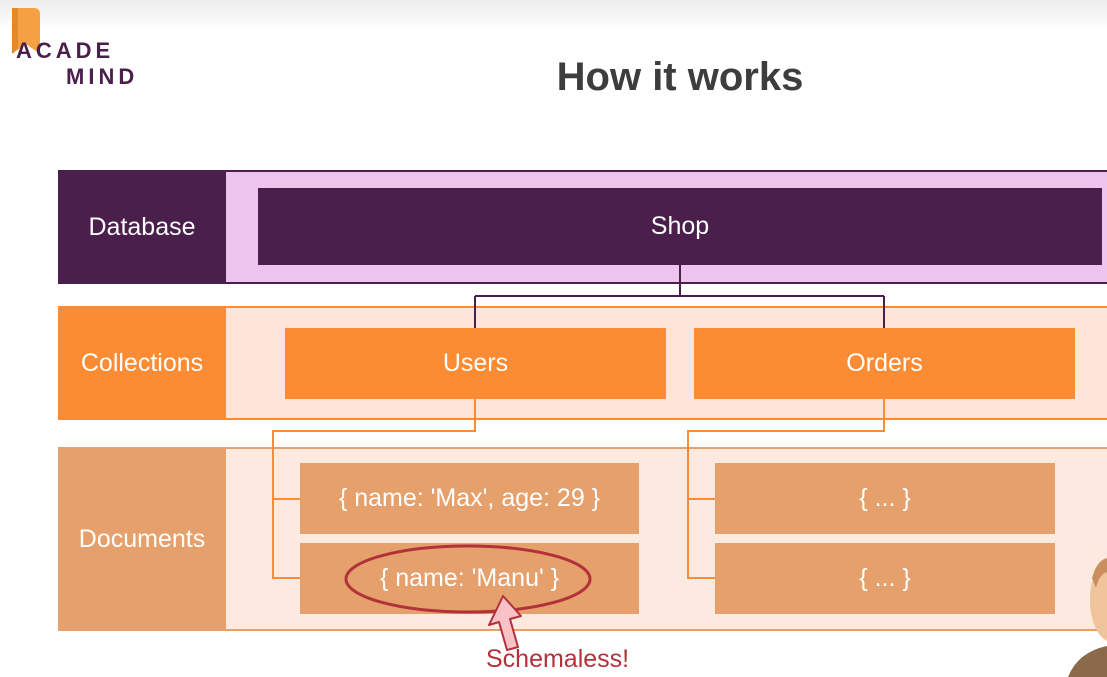  Describe the element at coordinates (680, 226) in the screenshot. I see `database-shop-box: Shop` at that location.